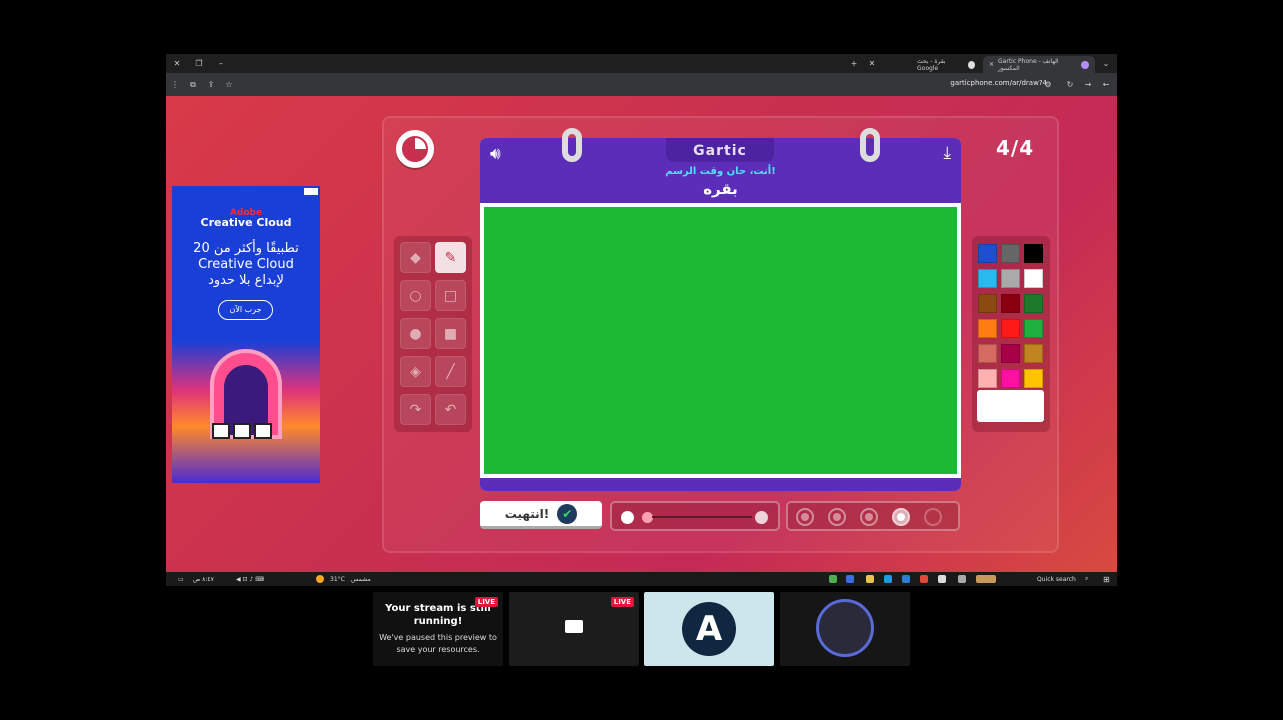  Describe the element at coordinates (942, 579) in the screenshot. I see `app4-taskbar-icon` at that location.